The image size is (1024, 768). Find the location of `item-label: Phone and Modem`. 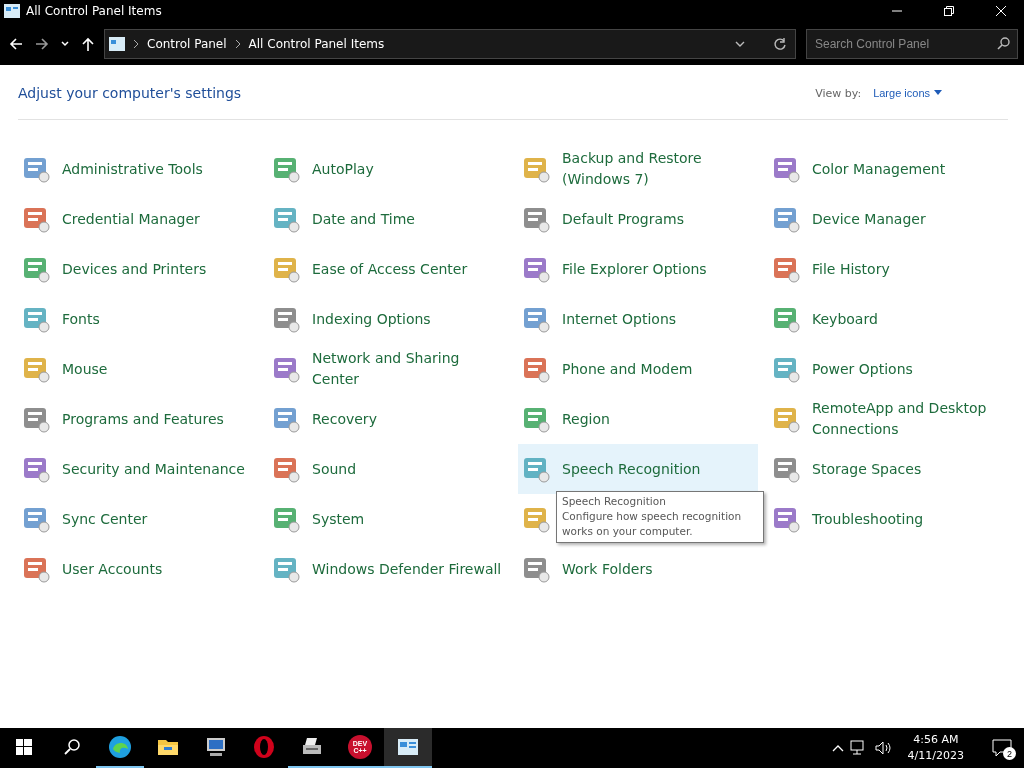

item-label: Phone and Modem is located at coordinates (627, 369).